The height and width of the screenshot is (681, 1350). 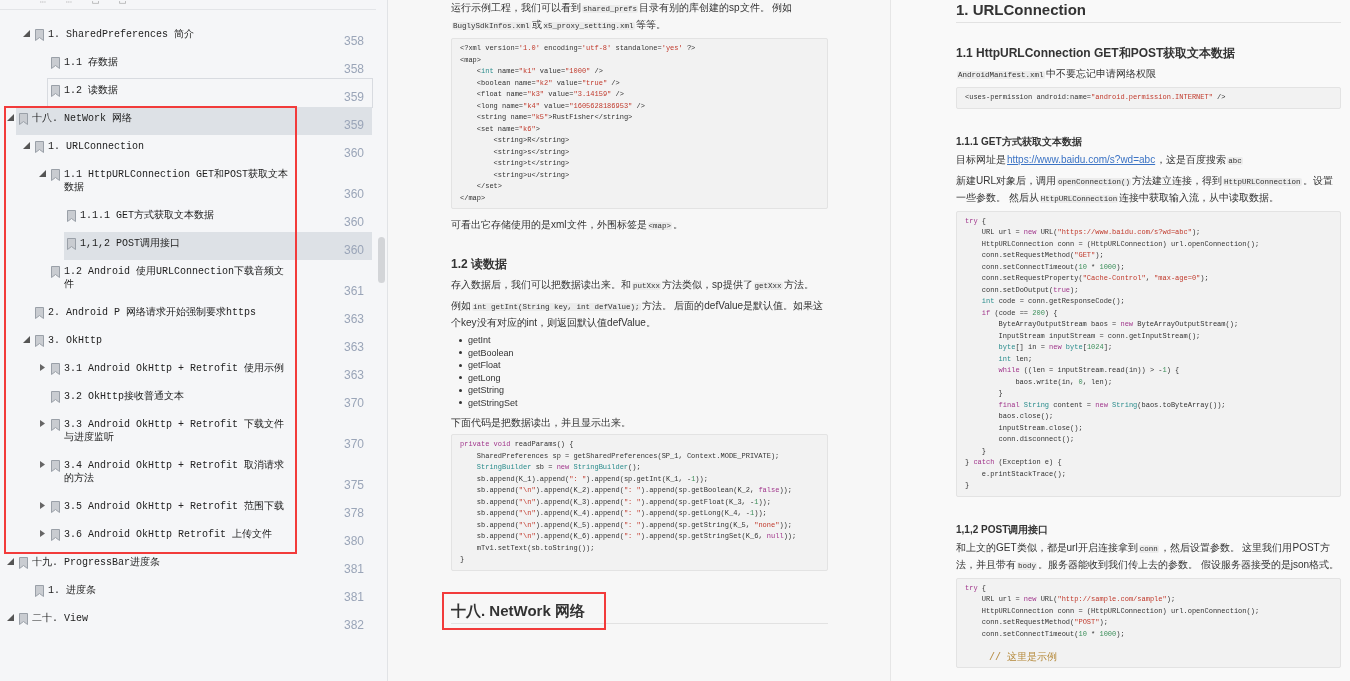 I want to click on list-item: getString, so click(x=486, y=390).